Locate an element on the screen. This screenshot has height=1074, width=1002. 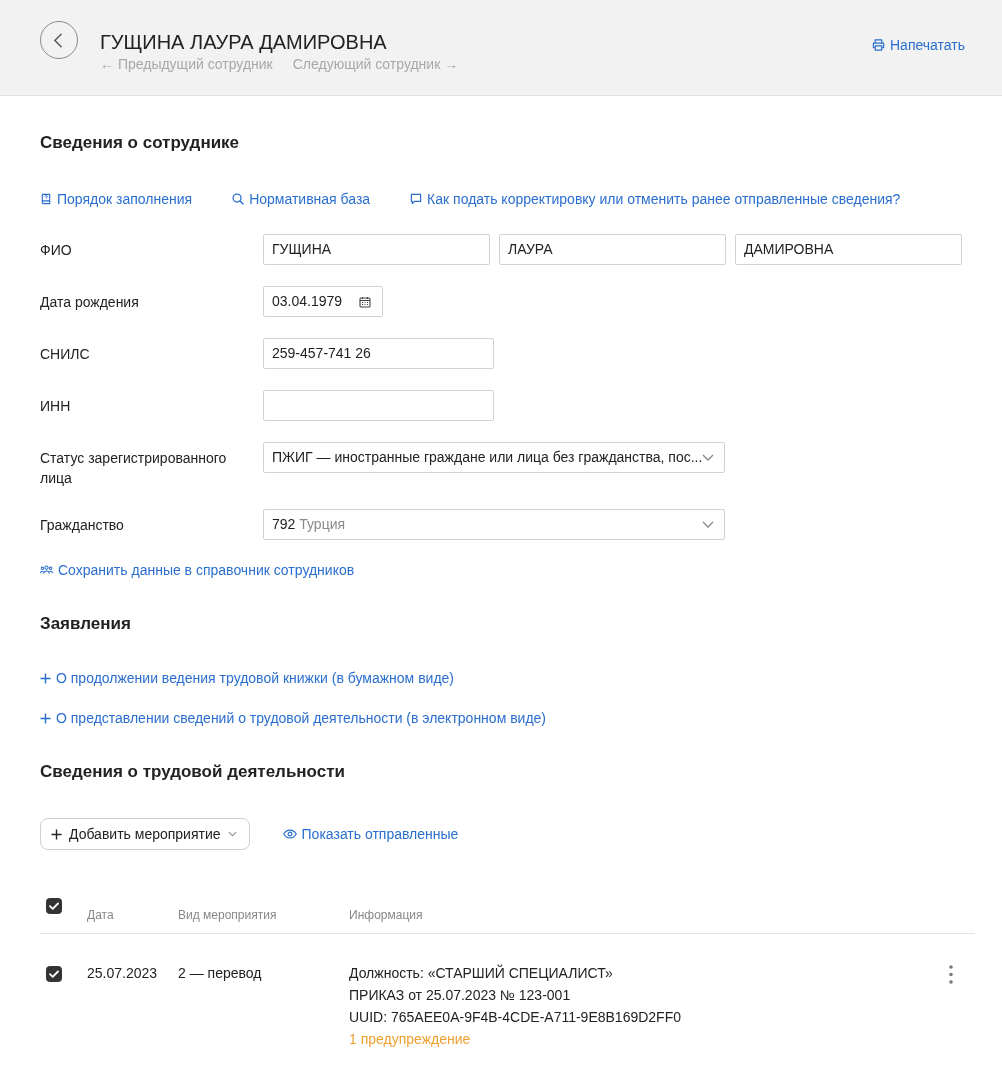
chat-icon is located at coordinates (416, 199).